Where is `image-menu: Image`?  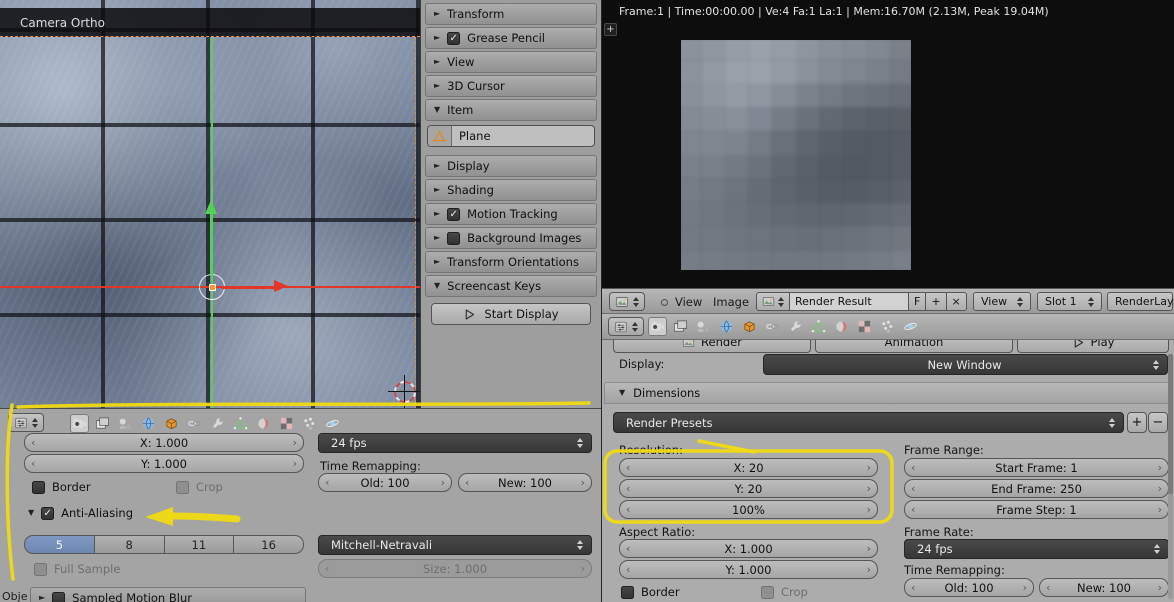
image-menu: Image is located at coordinates (731, 302).